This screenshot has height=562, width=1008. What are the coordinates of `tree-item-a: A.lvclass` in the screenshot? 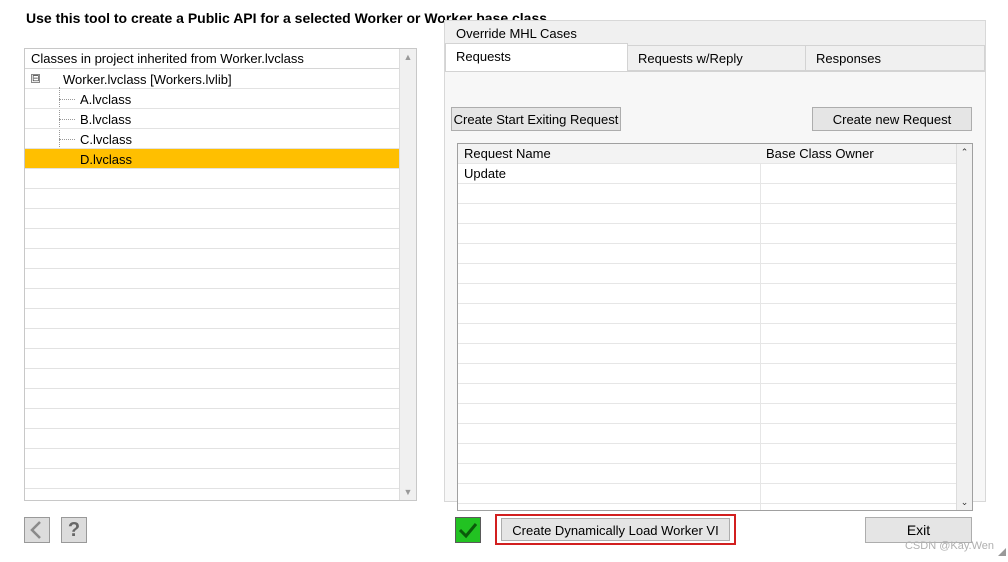 It's located at (212, 99).